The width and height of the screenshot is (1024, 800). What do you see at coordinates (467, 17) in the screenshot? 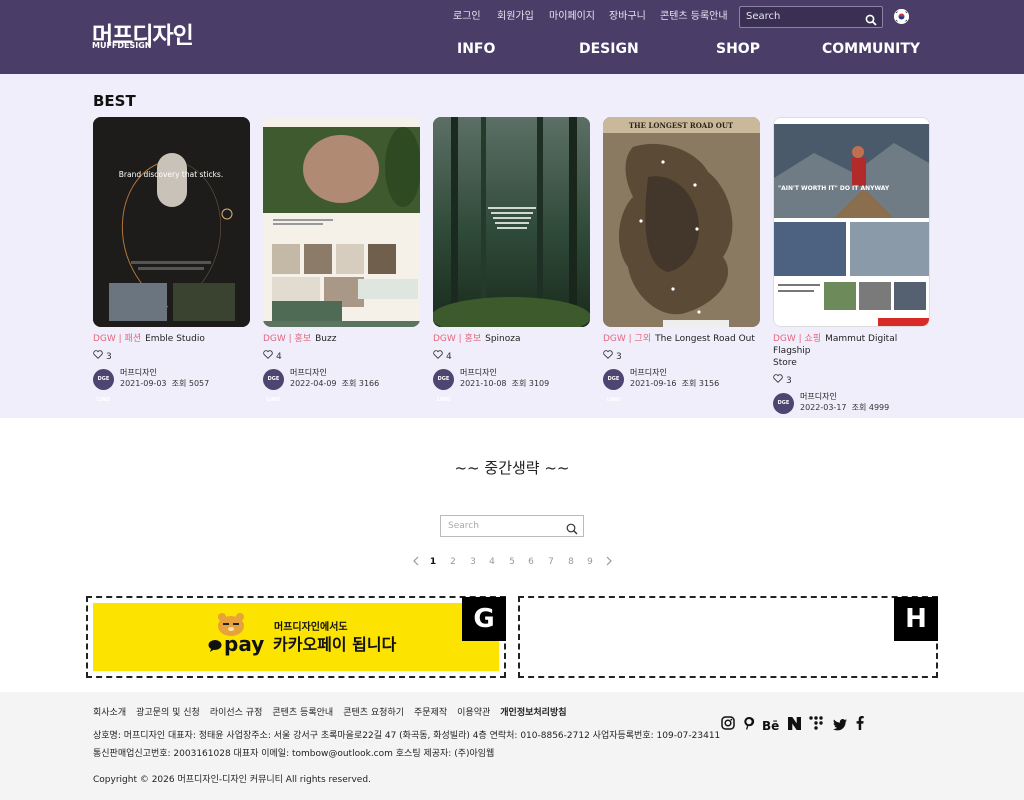
I see `login-link: 로그인` at bounding box center [467, 17].